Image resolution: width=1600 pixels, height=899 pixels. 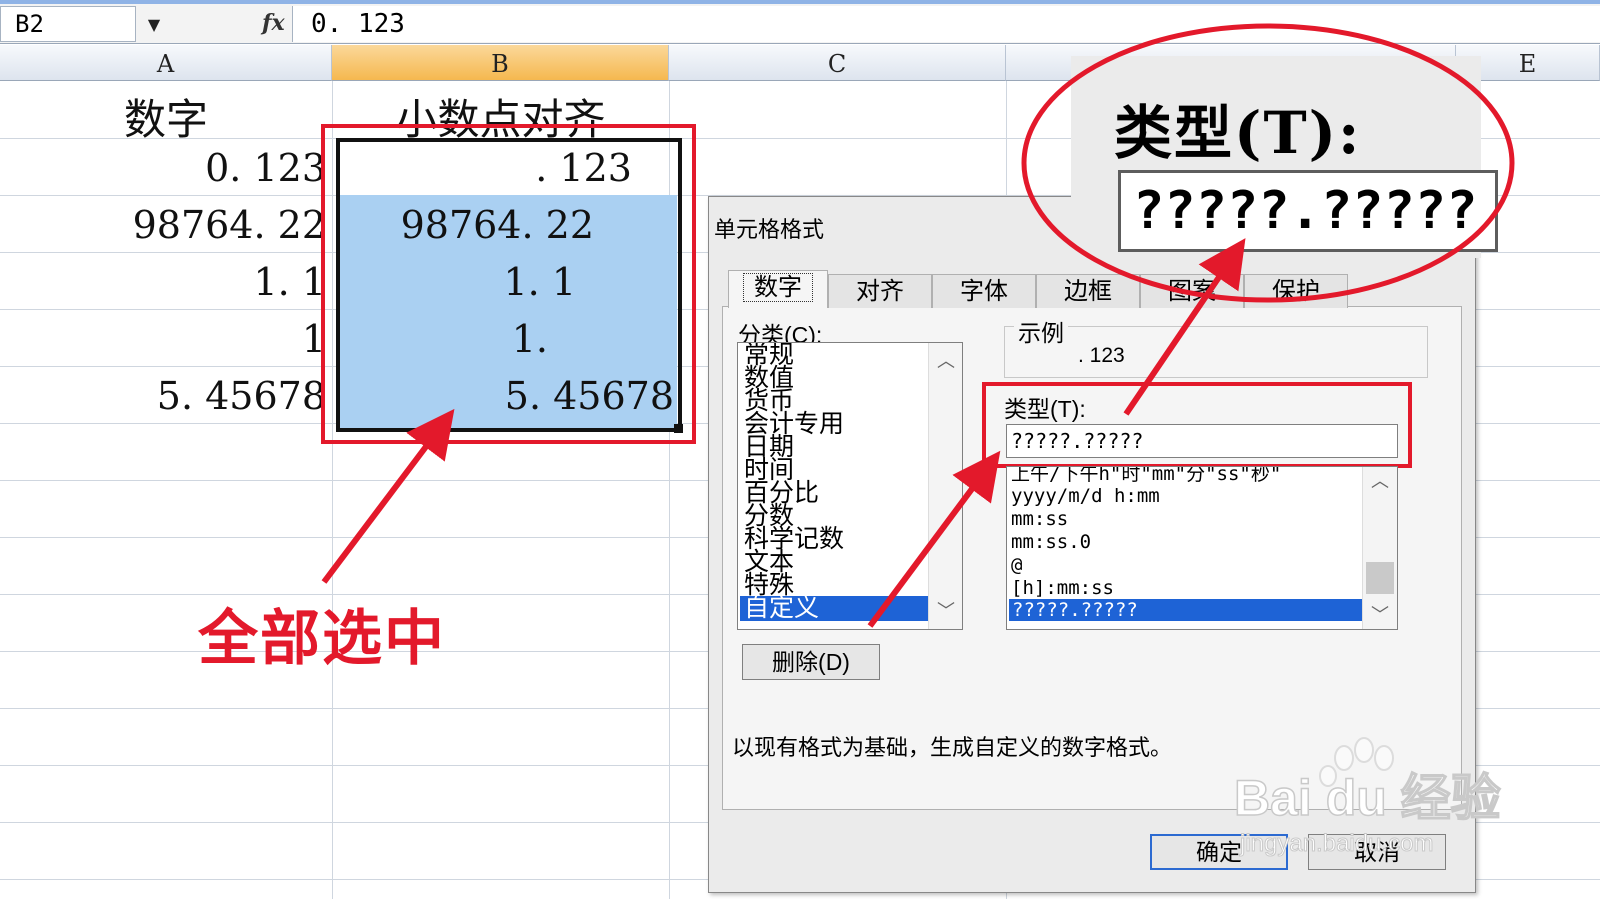 What do you see at coordinates (934, 539) in the screenshot?
I see `arrow-to-type-box` at bounding box center [934, 539].